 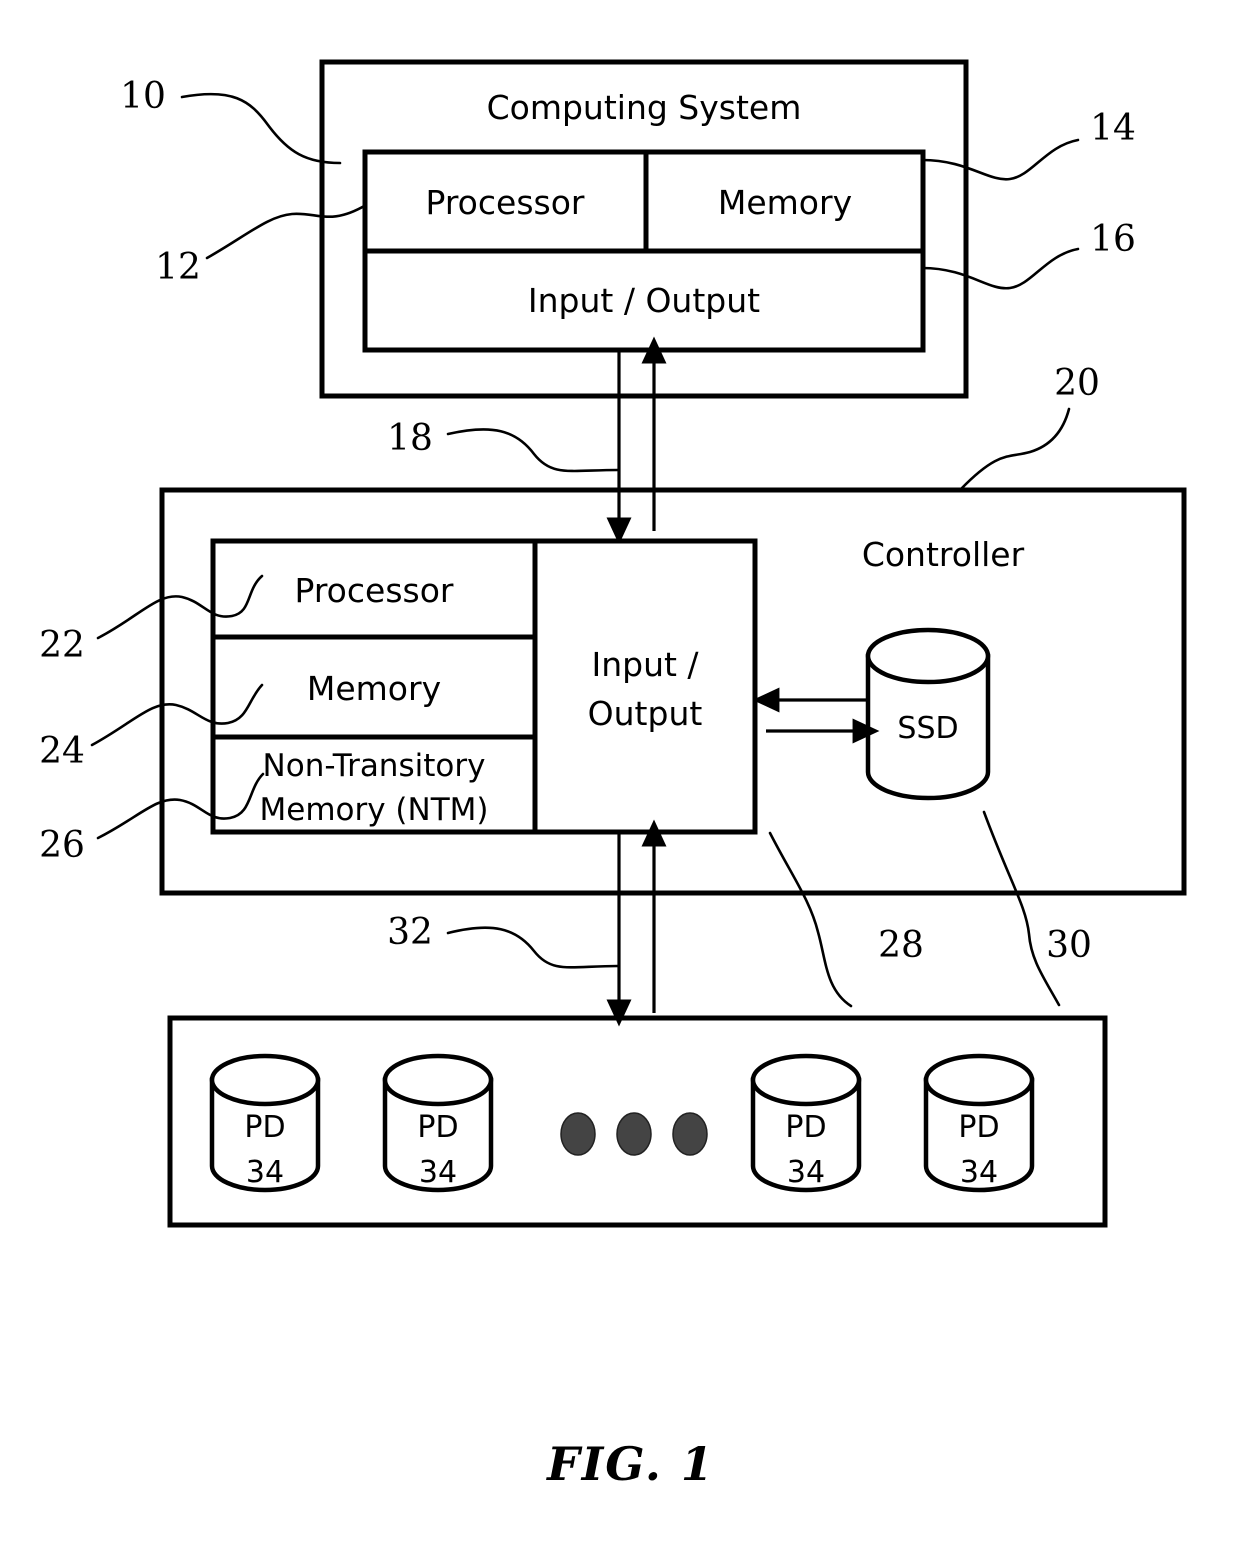 I want to click on ref-32: 32, so click(x=410, y=932).